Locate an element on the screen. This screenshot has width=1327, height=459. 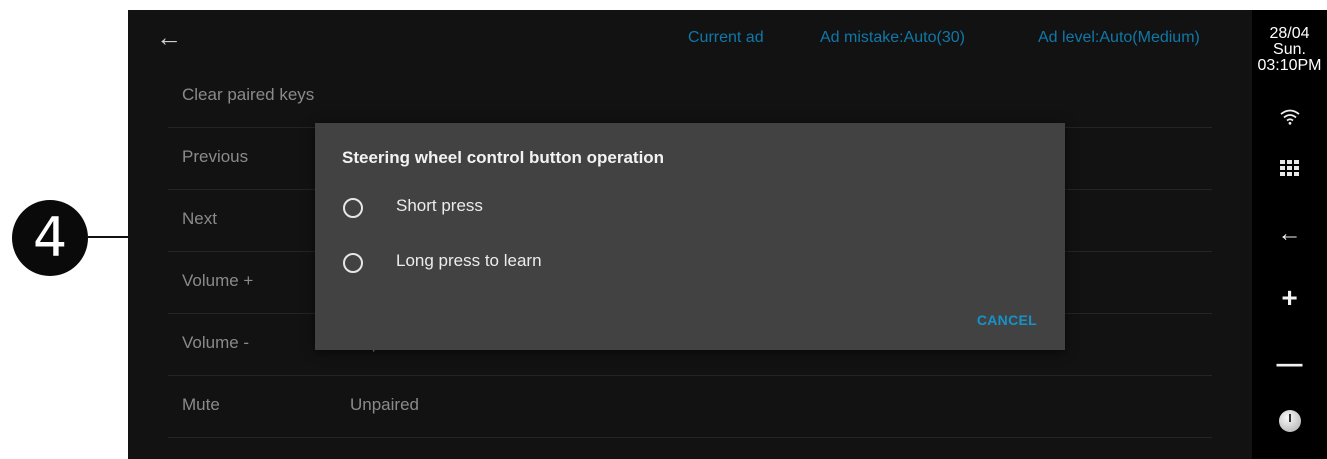
current-ad-link: Current ad is located at coordinates (726, 38).